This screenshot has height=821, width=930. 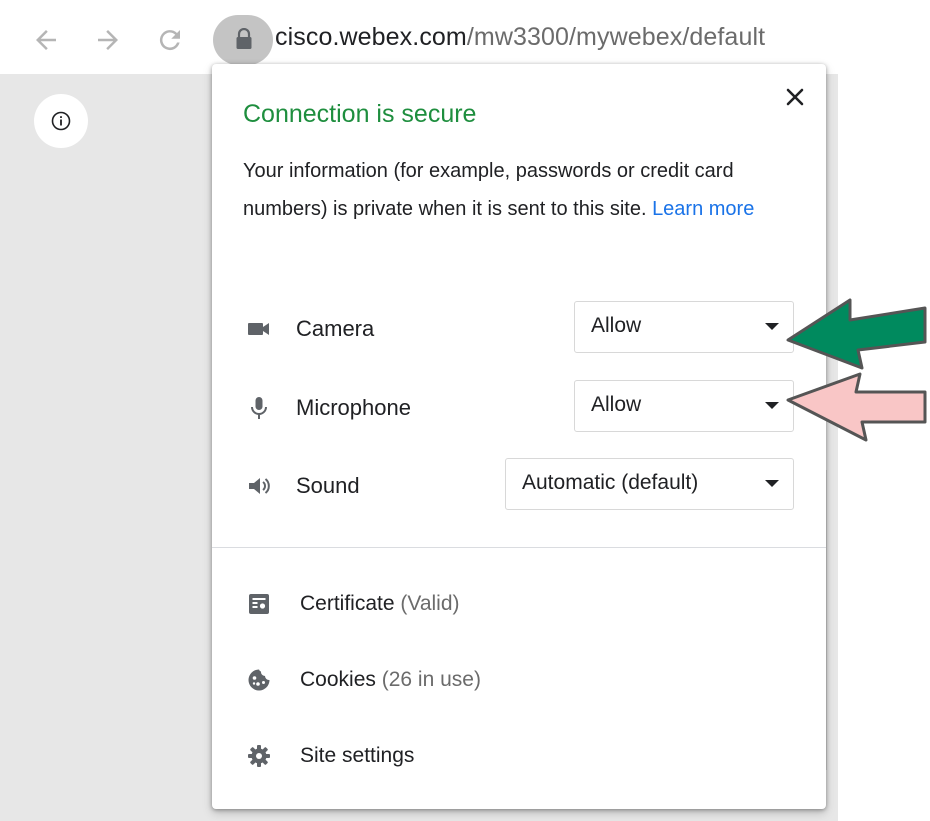 What do you see at coordinates (684, 406) in the screenshot?
I see `microphone-permission-select: Allow` at bounding box center [684, 406].